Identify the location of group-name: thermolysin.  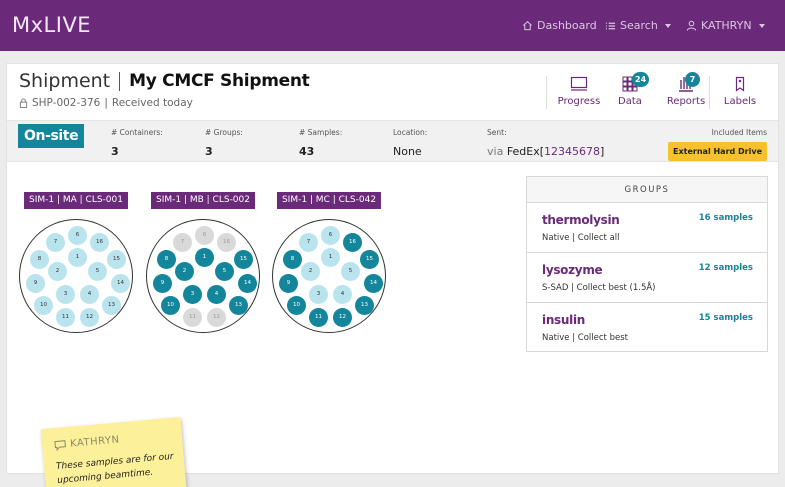
(581, 220).